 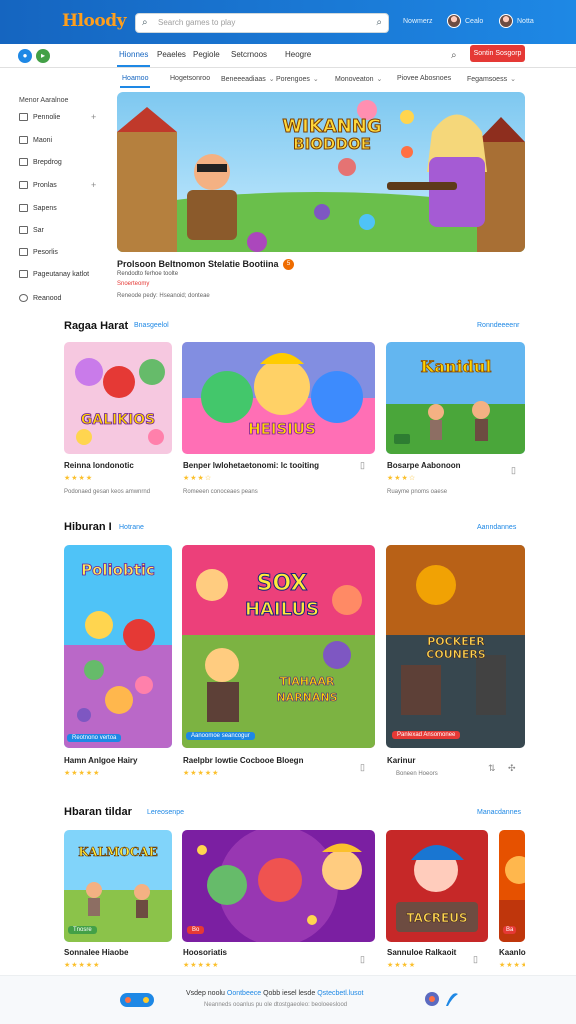 I want to click on svg-text: POCKEER, so click(x=456, y=641).